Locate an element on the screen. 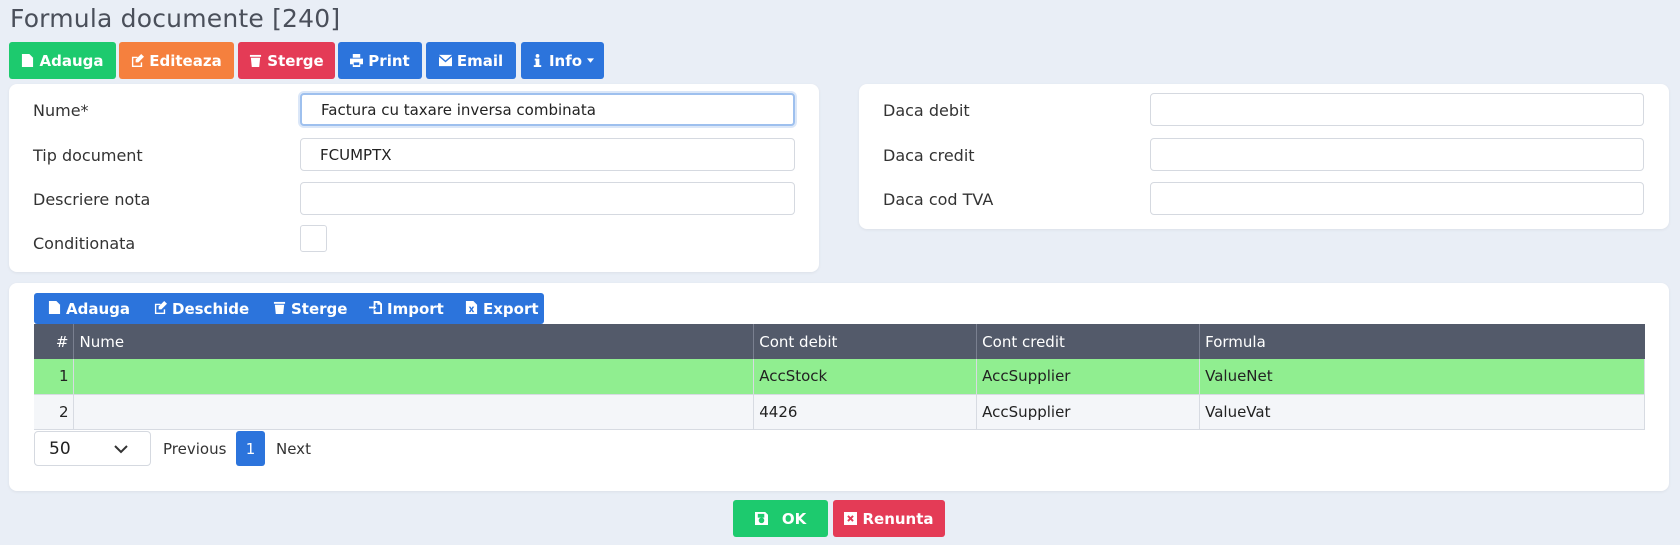 Image resolution: width=1680 pixels, height=545 pixels. if-debit-label: Daca debit is located at coordinates (926, 110).